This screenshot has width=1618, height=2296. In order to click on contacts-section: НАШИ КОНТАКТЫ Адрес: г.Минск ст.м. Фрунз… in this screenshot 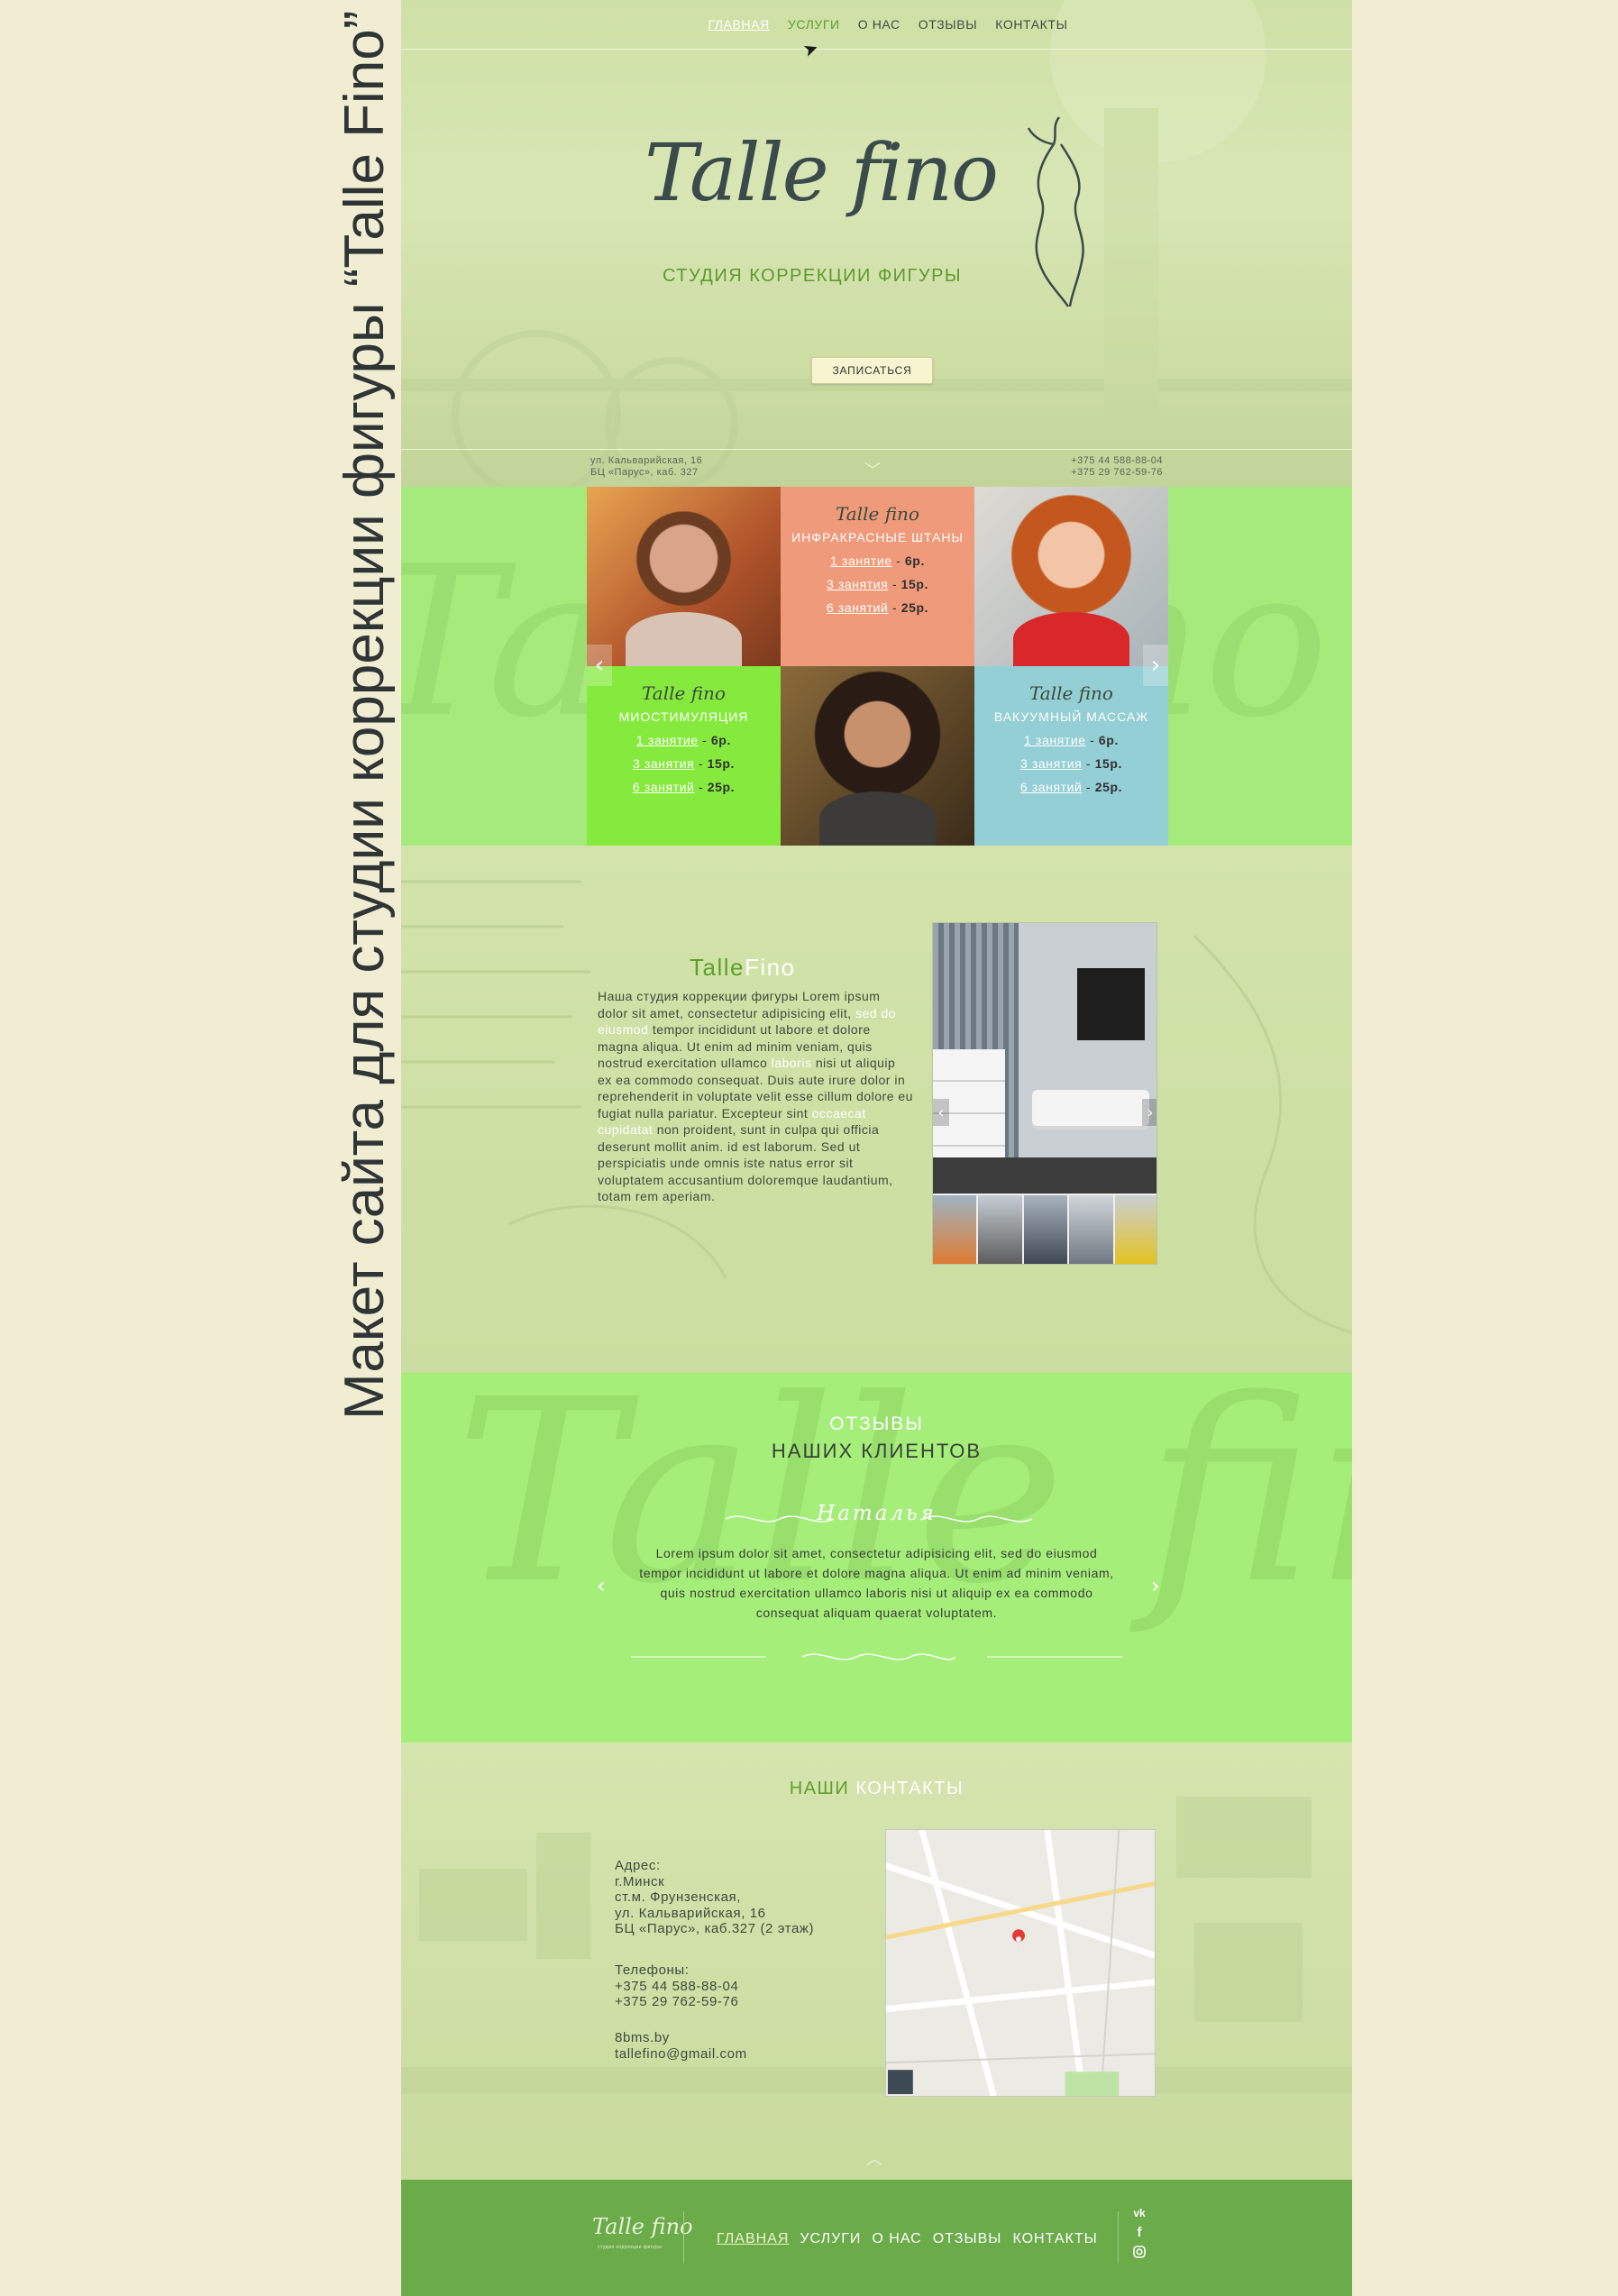, I will do `click(876, 1961)`.